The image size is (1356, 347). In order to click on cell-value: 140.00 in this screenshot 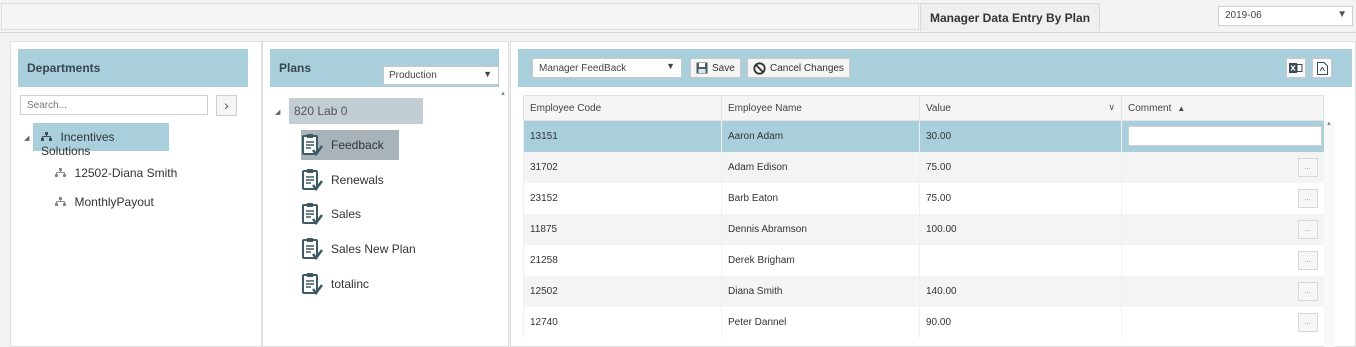, I will do `click(1020, 291)`.